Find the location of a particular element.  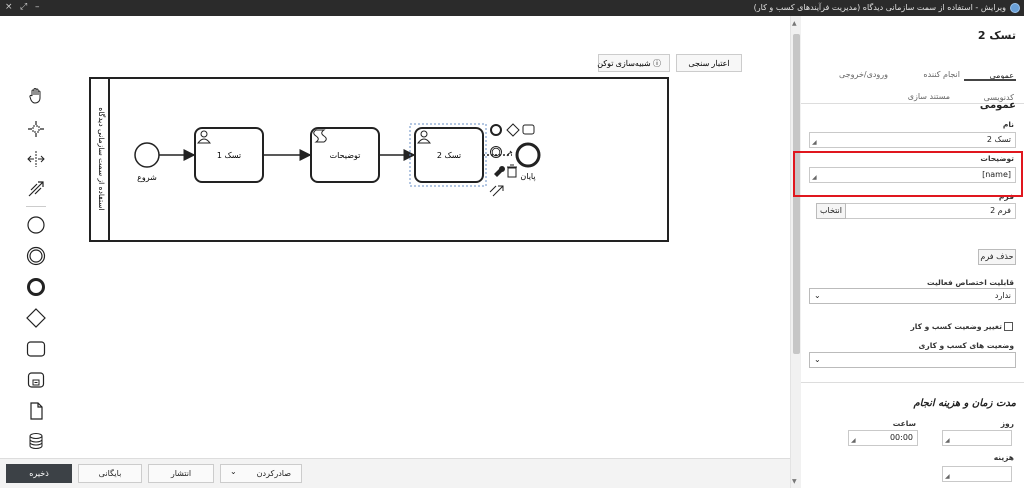

hour-label: ساعت is located at coordinates (904, 423).